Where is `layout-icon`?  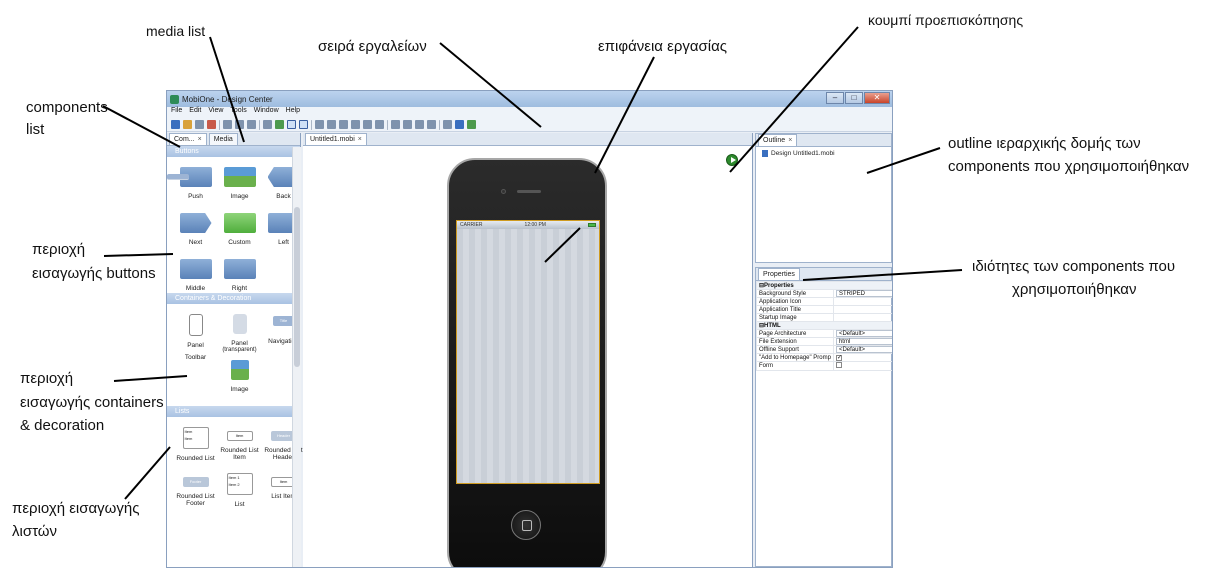 layout-icon is located at coordinates (279, 124).